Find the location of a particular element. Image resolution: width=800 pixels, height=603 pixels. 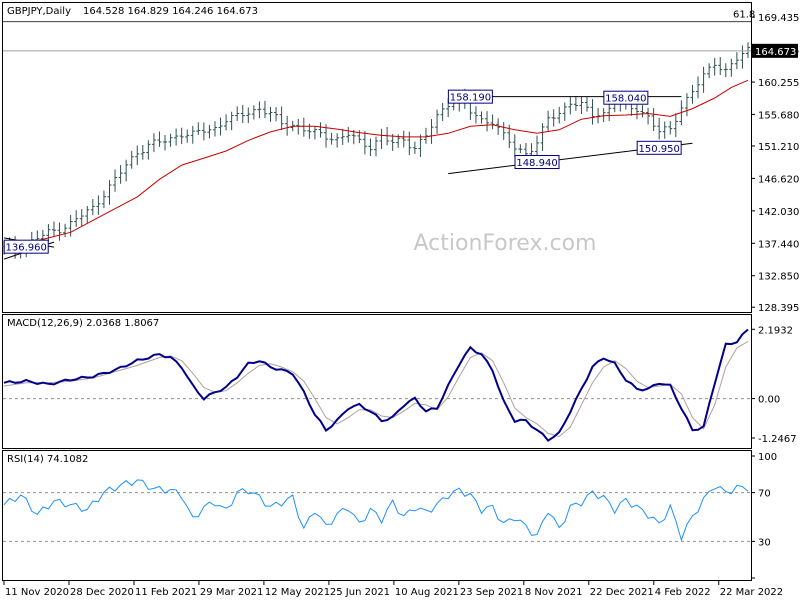

price-annotation-label: 158.190 is located at coordinates (470, 98).